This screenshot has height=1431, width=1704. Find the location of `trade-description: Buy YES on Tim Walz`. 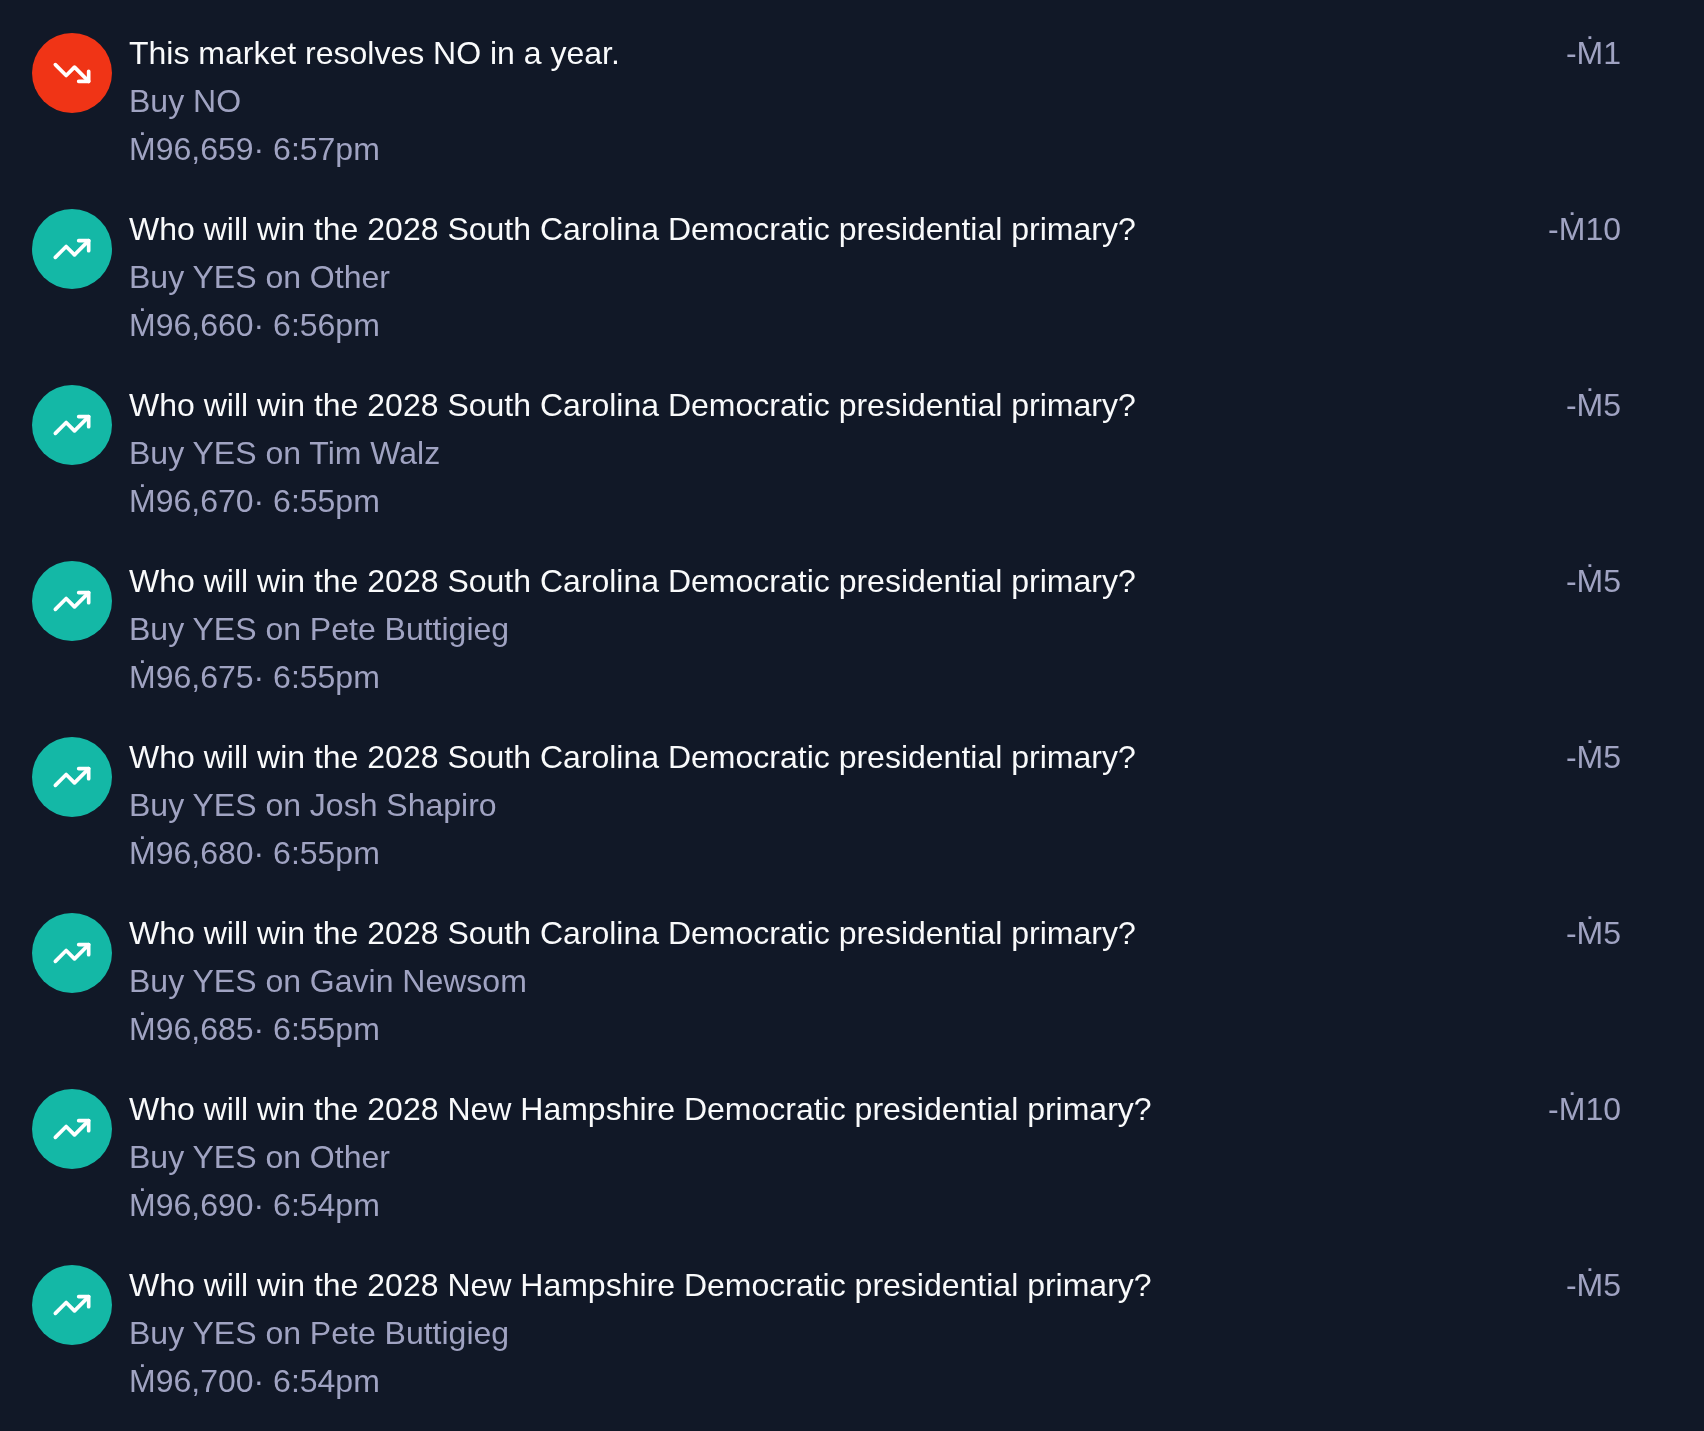

trade-description: Buy YES on Tim Walz is located at coordinates (285, 453).